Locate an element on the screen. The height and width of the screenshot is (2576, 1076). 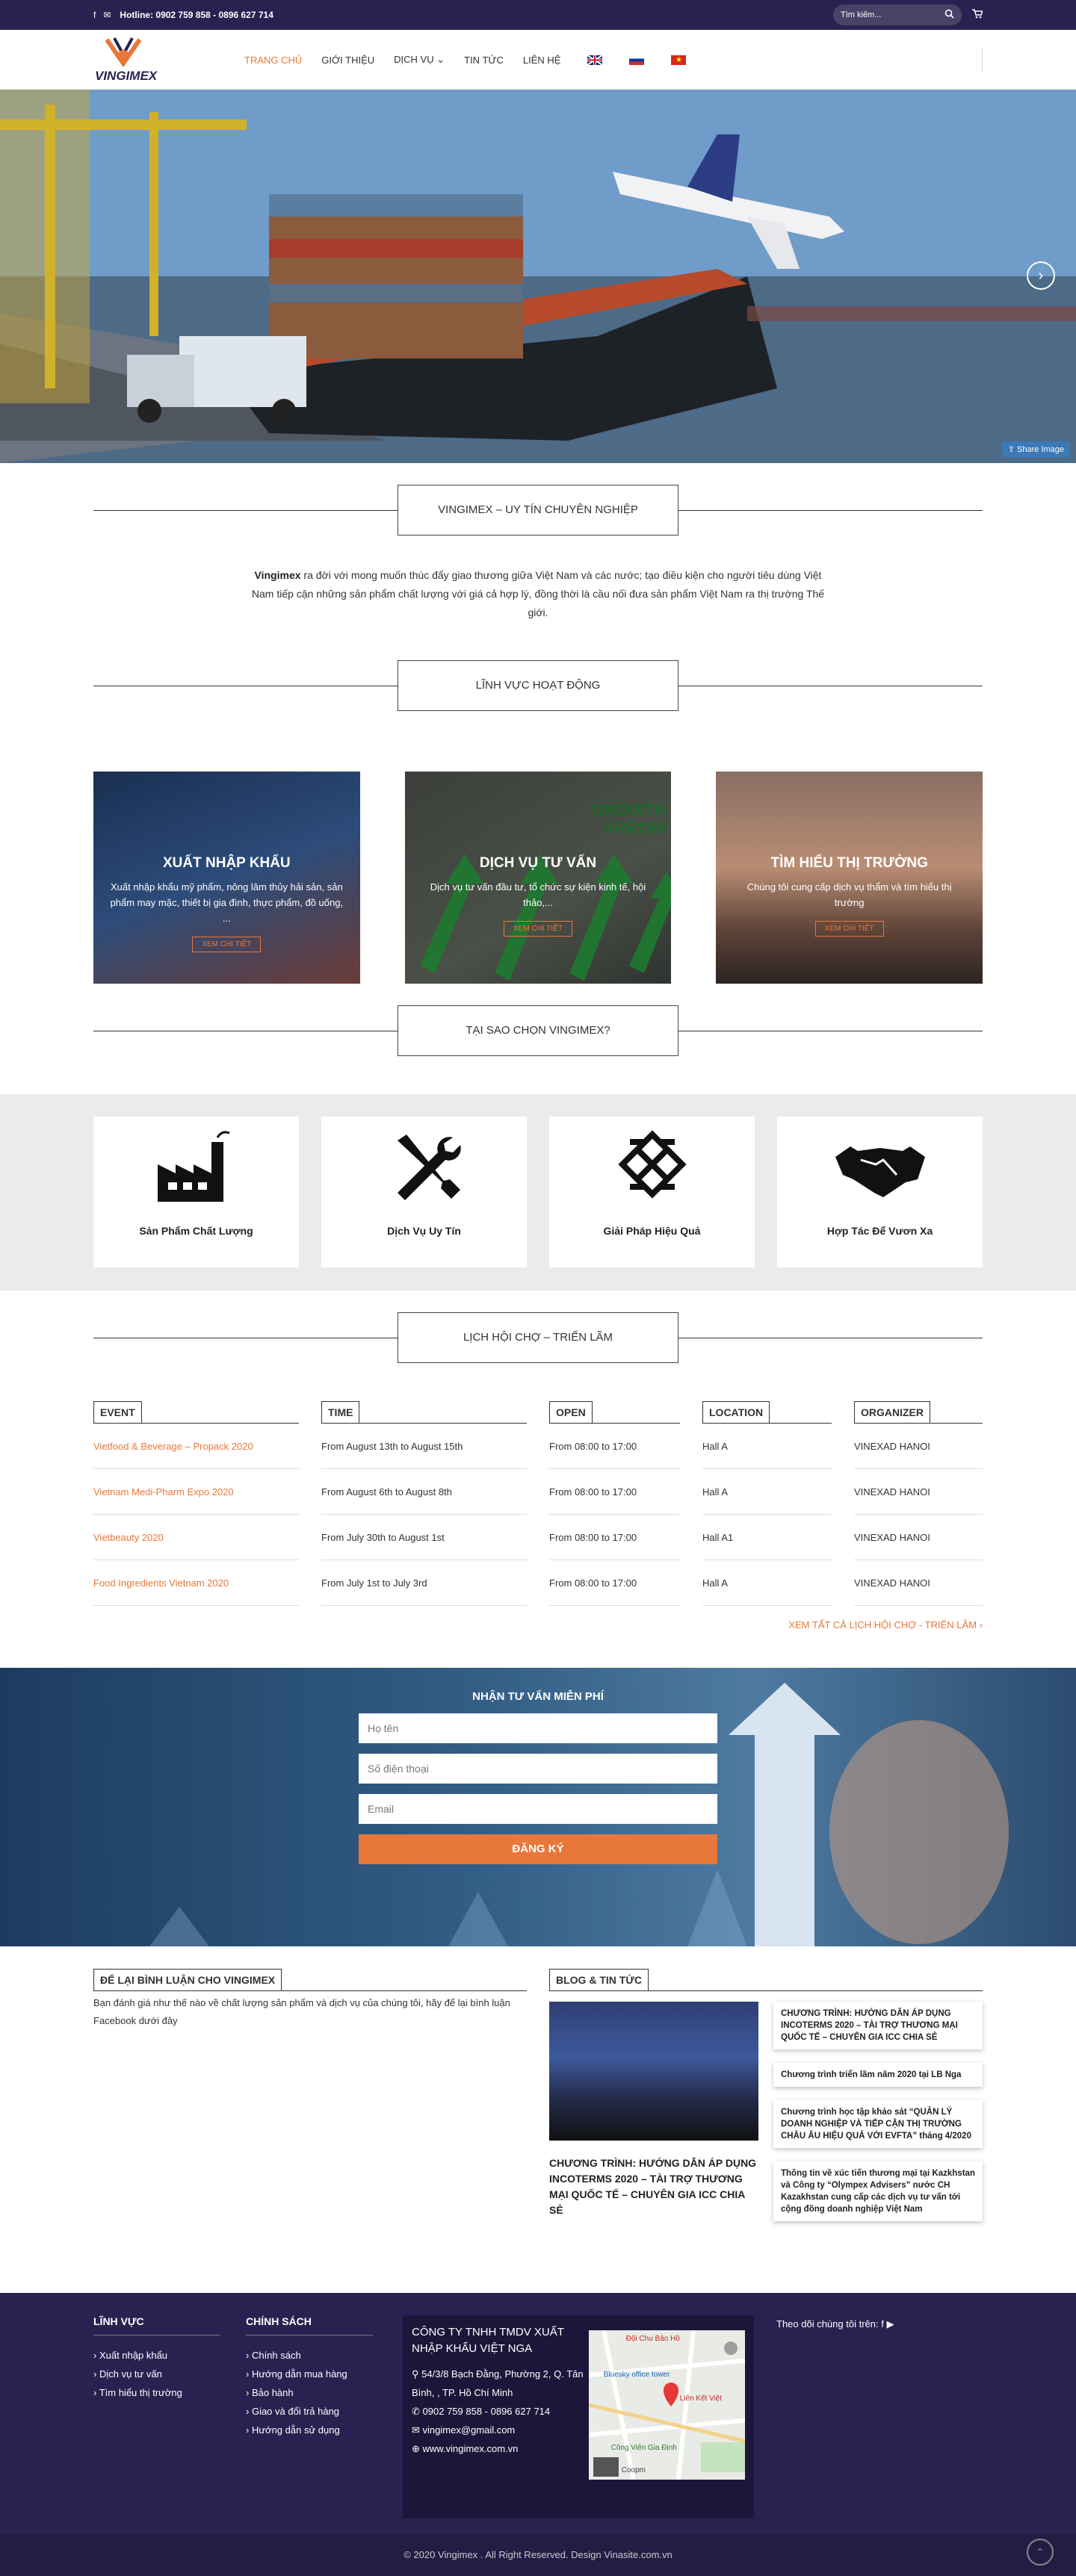
uk-flag-icon is located at coordinates (595, 60).